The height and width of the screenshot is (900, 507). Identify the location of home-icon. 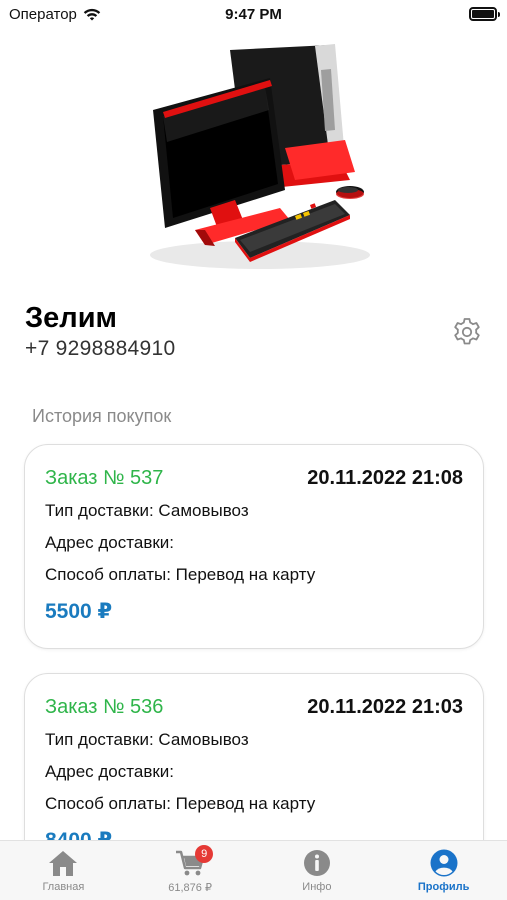
(63, 863).